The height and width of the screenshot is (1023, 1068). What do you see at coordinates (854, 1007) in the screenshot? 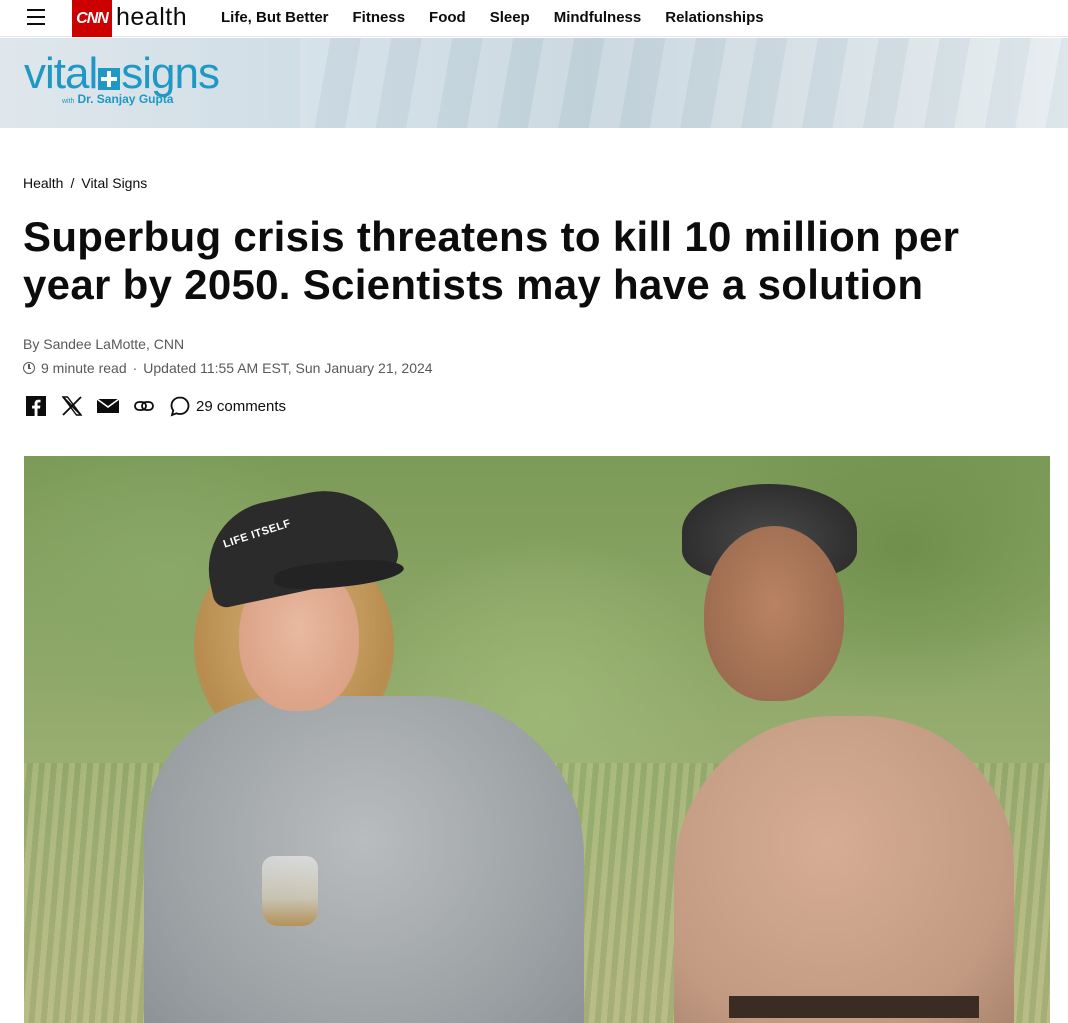
I see `hero-belt` at bounding box center [854, 1007].